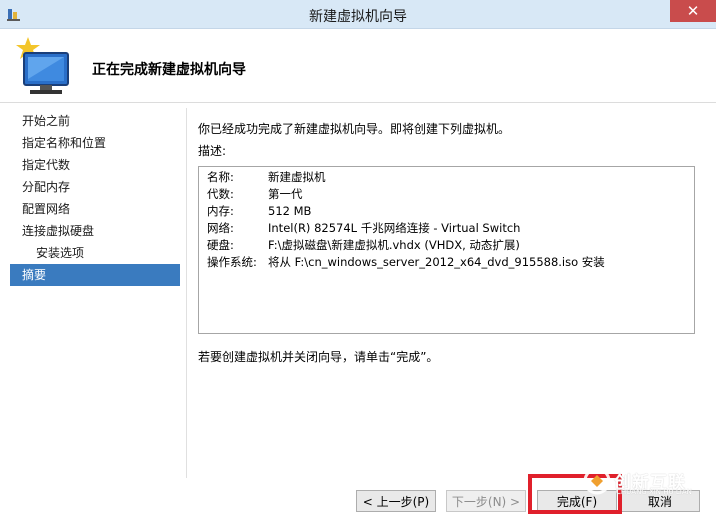 The height and width of the screenshot is (514, 716). What do you see at coordinates (396, 501) in the screenshot?
I see `previous-button: < 上一步(P)` at bounding box center [396, 501].